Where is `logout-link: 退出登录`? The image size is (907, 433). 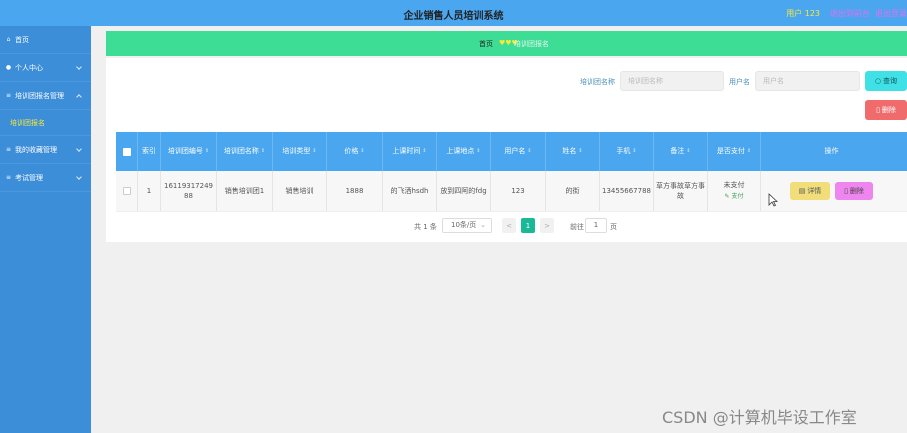 logout-link: 退出登录 is located at coordinates (891, 13).